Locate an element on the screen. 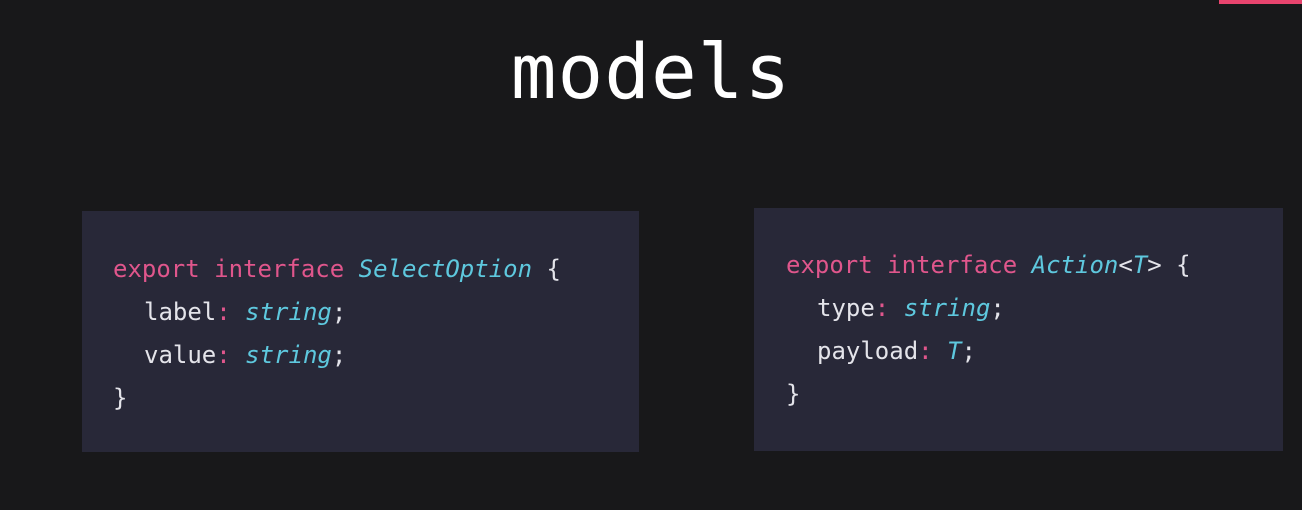 Image resolution: width=1302 pixels, height=510 pixels. code-line-interface-declaration: export interface Action<T> { is located at coordinates (1034, 265).